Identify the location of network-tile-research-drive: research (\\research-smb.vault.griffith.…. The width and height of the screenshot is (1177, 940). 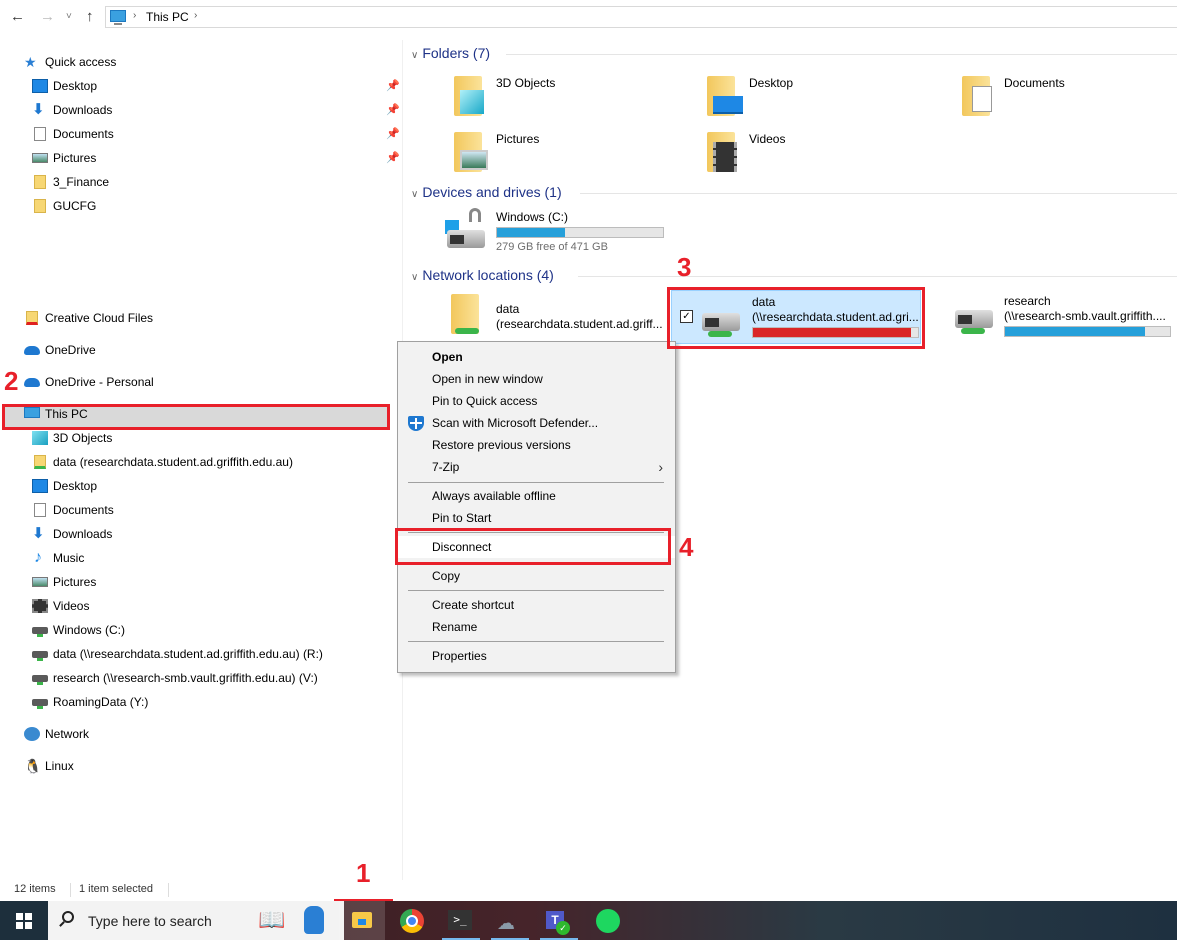
(1064, 317).